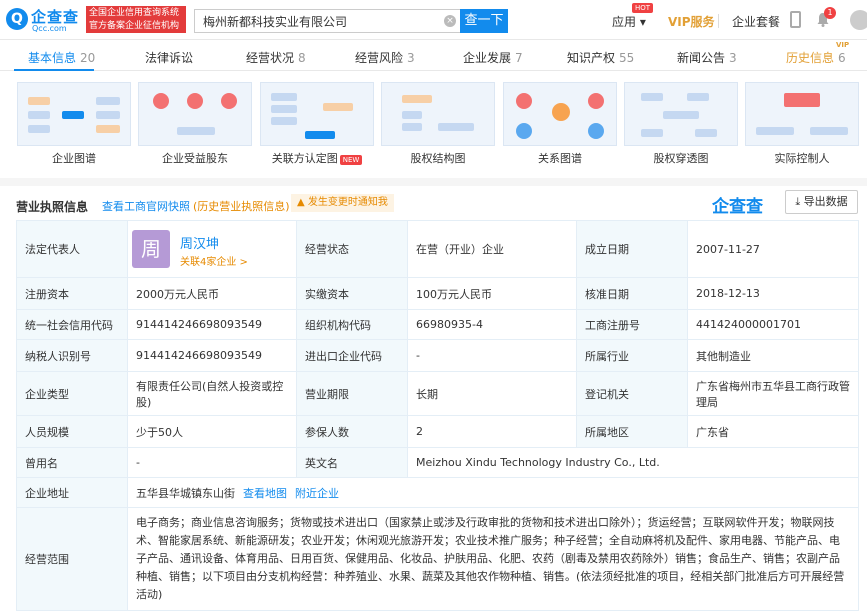 This screenshot has width=867, height=611. What do you see at coordinates (560, 114) in the screenshot?
I see `thumb-relationship-graph` at bounding box center [560, 114].